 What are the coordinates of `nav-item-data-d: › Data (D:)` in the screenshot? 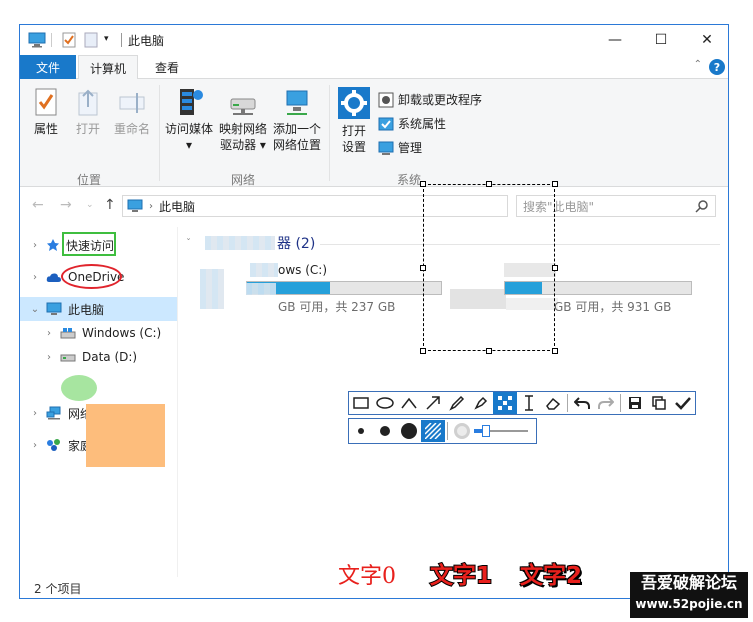 It's located at (98, 357).